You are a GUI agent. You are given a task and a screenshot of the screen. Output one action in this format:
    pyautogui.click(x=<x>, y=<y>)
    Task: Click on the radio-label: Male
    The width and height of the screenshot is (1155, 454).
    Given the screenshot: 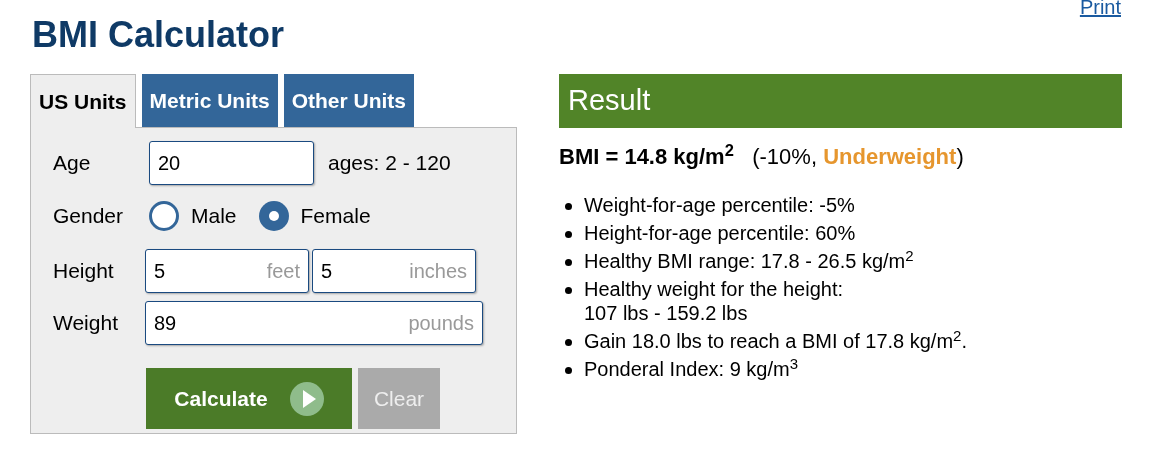 What is the action you would take?
    pyautogui.click(x=214, y=216)
    